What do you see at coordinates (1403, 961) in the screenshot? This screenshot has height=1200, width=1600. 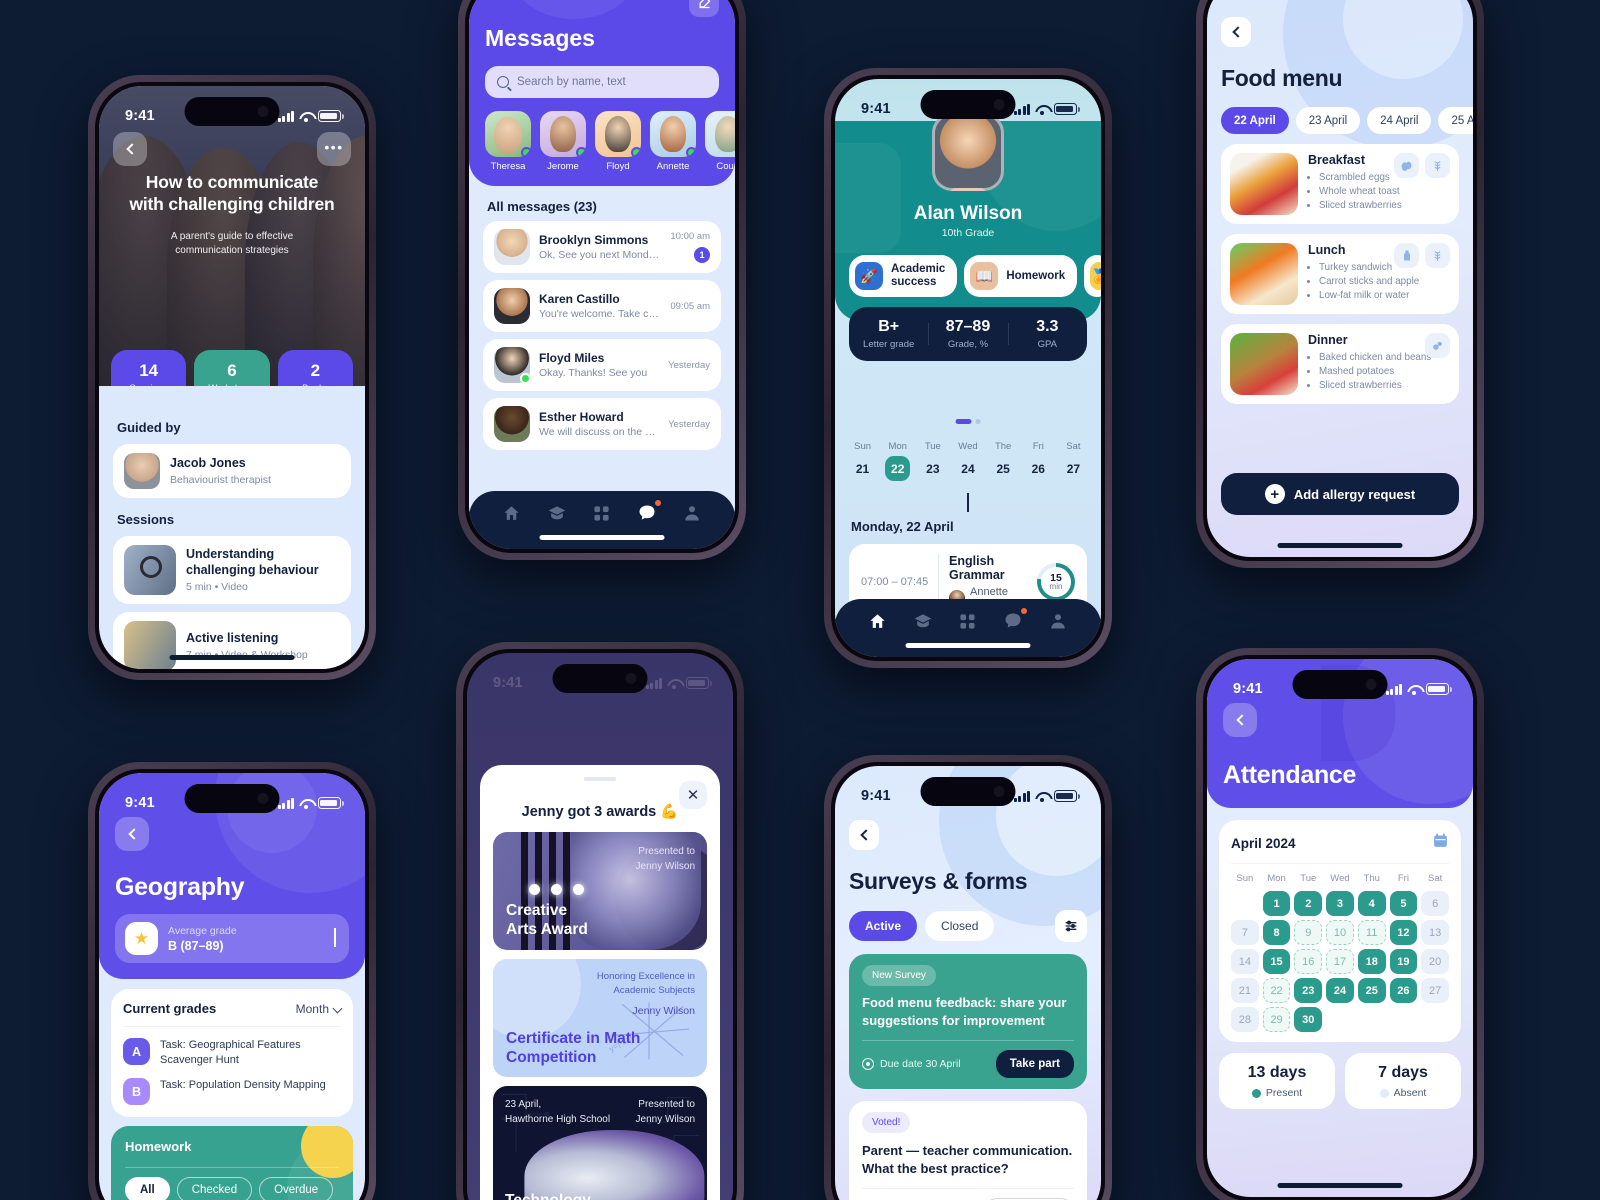 I see `calendar-day-19: 19` at bounding box center [1403, 961].